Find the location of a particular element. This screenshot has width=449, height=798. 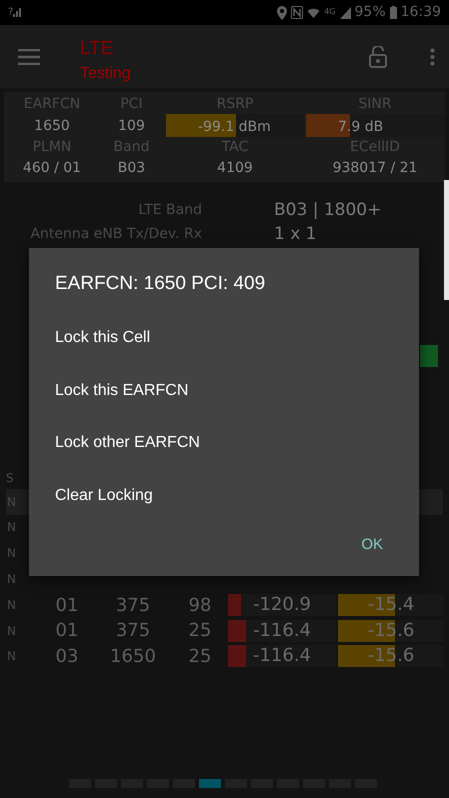

meter-reading: 7.9 dB is located at coordinates (360, 127).